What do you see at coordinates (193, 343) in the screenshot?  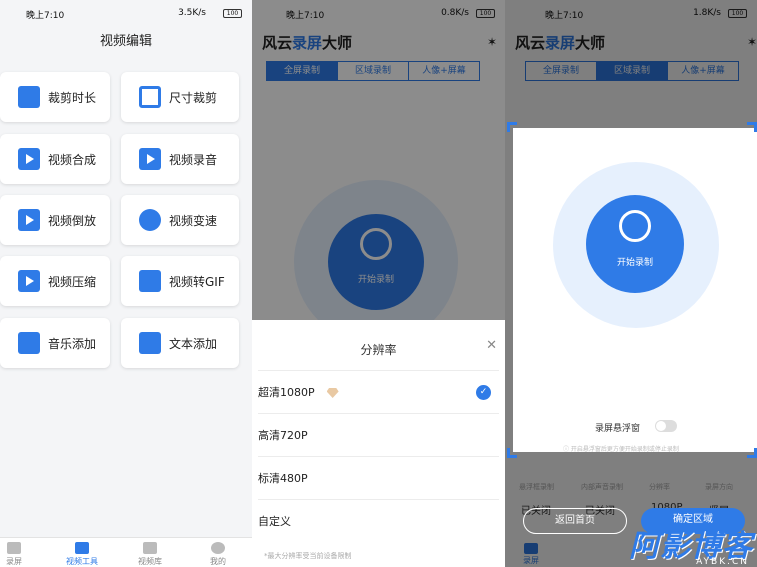 I see `tile-label: 文本添加` at bounding box center [193, 343].